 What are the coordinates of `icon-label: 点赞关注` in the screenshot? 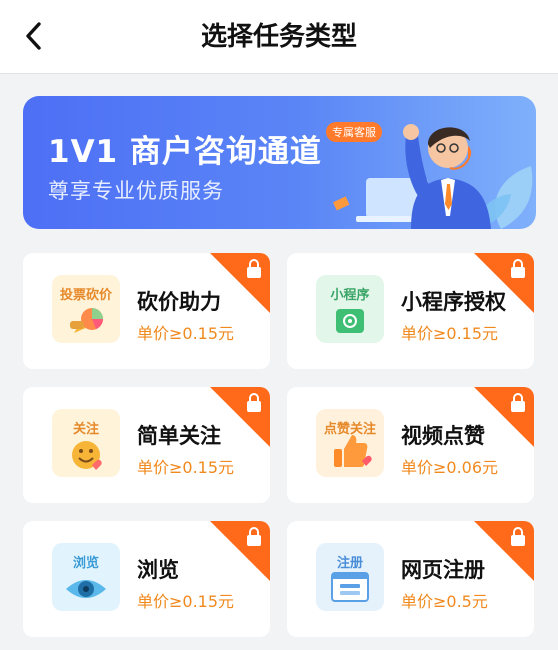 It's located at (349, 429).